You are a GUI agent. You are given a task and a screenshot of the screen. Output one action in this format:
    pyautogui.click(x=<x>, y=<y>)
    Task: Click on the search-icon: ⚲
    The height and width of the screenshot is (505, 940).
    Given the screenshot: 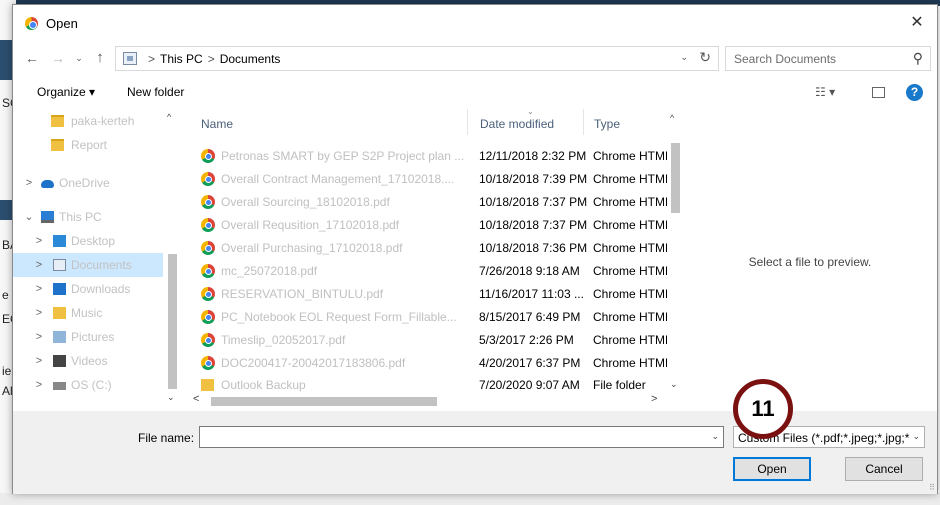 What is the action you would take?
    pyautogui.click(x=918, y=58)
    